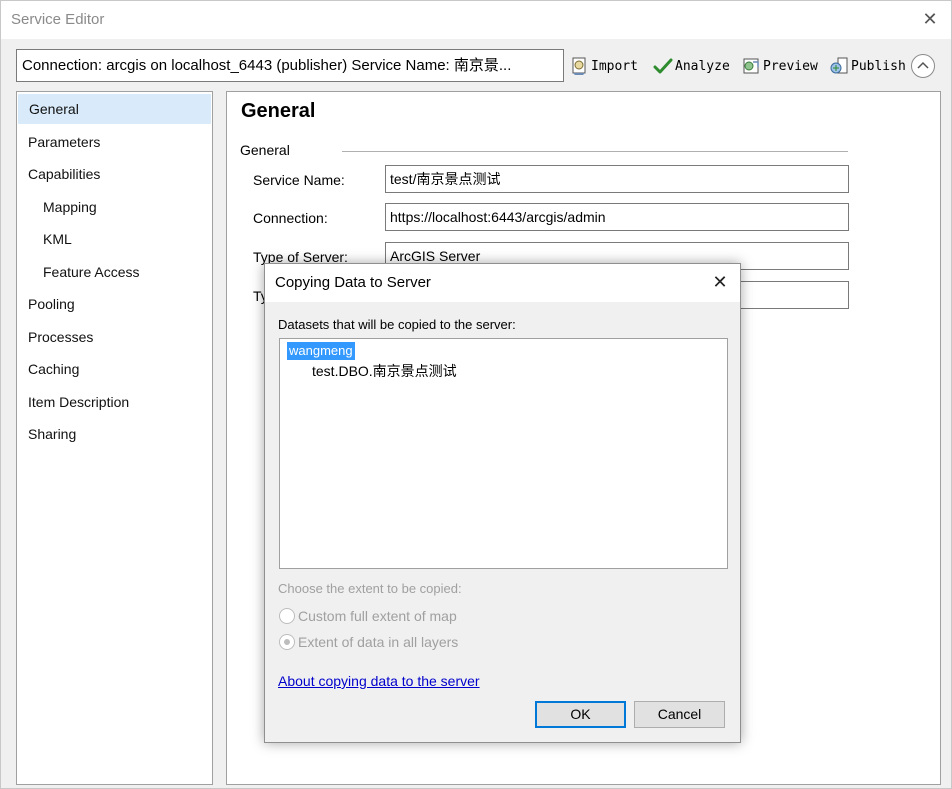 The height and width of the screenshot is (789, 952). What do you see at coordinates (114, 239) in the screenshot?
I see `sidebar-item-kml: KML` at bounding box center [114, 239].